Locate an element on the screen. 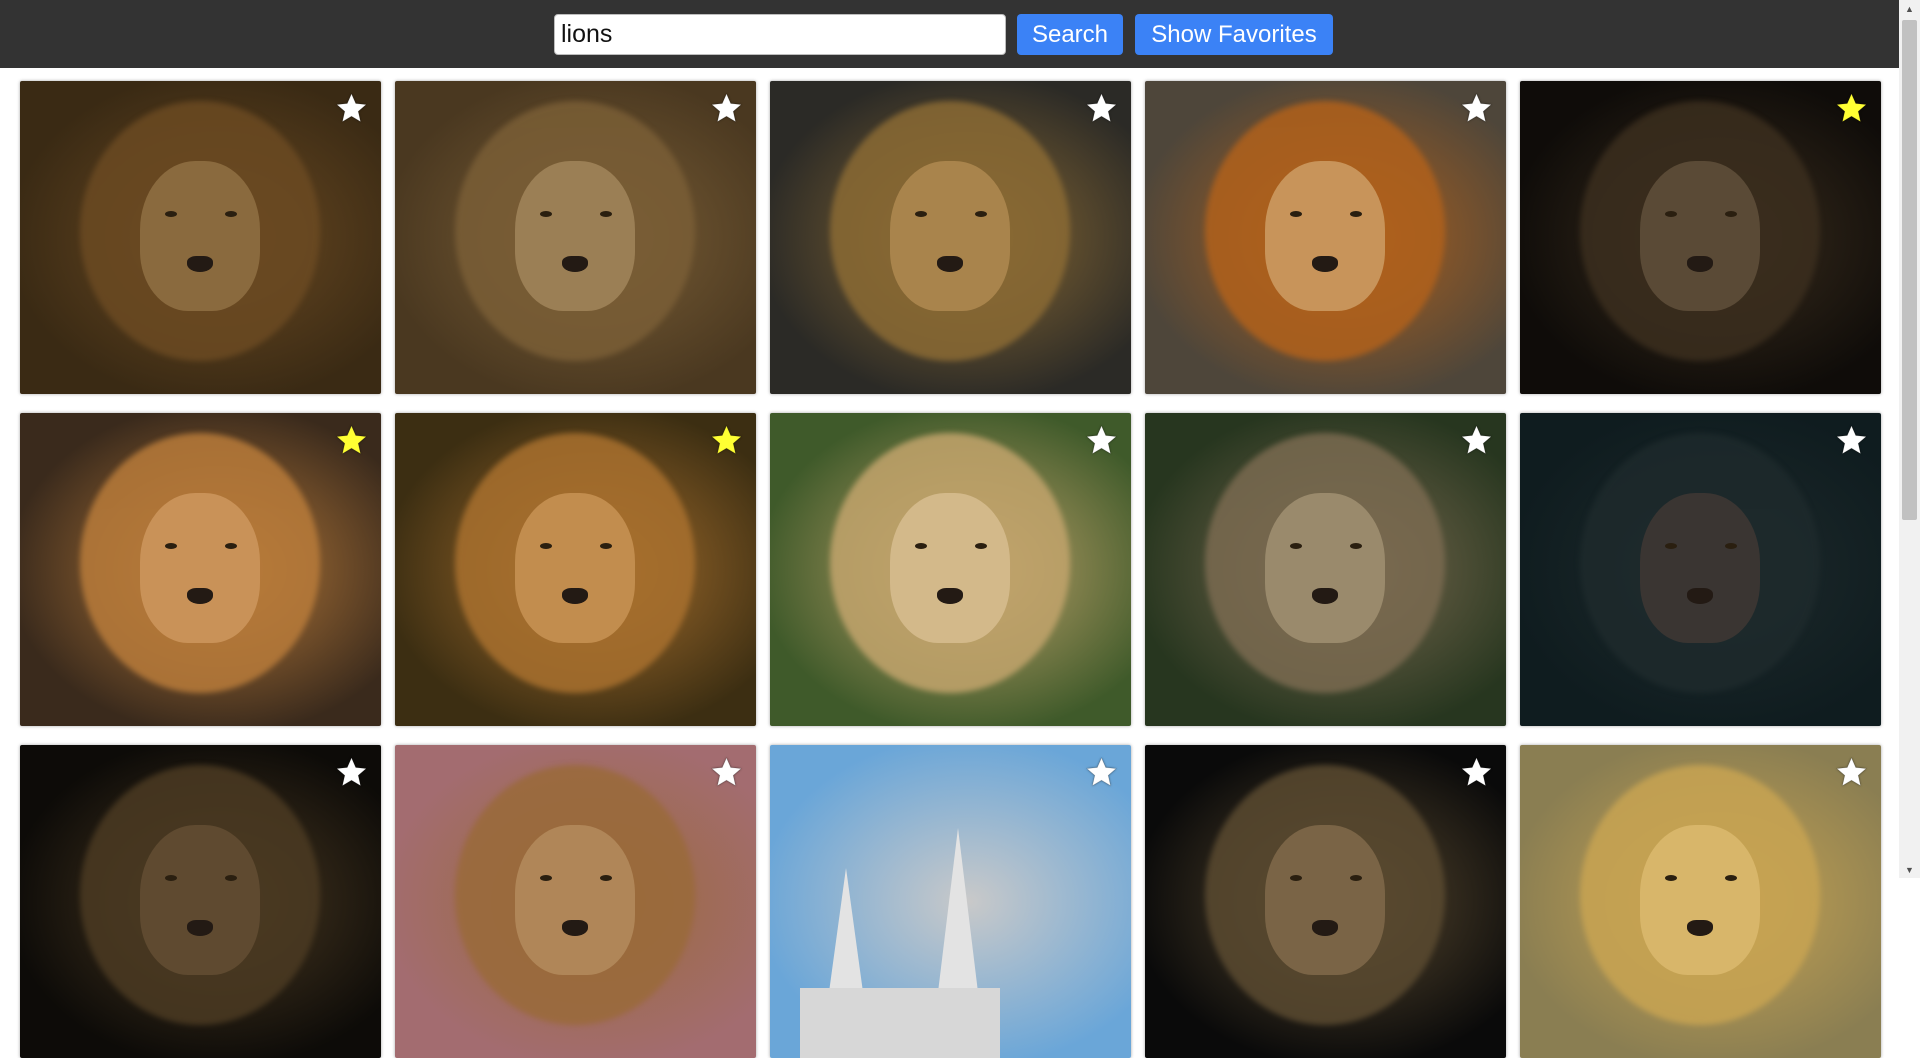 This screenshot has height=1058, width=1920. lion-pink-background-photo is located at coordinates (575, 901).